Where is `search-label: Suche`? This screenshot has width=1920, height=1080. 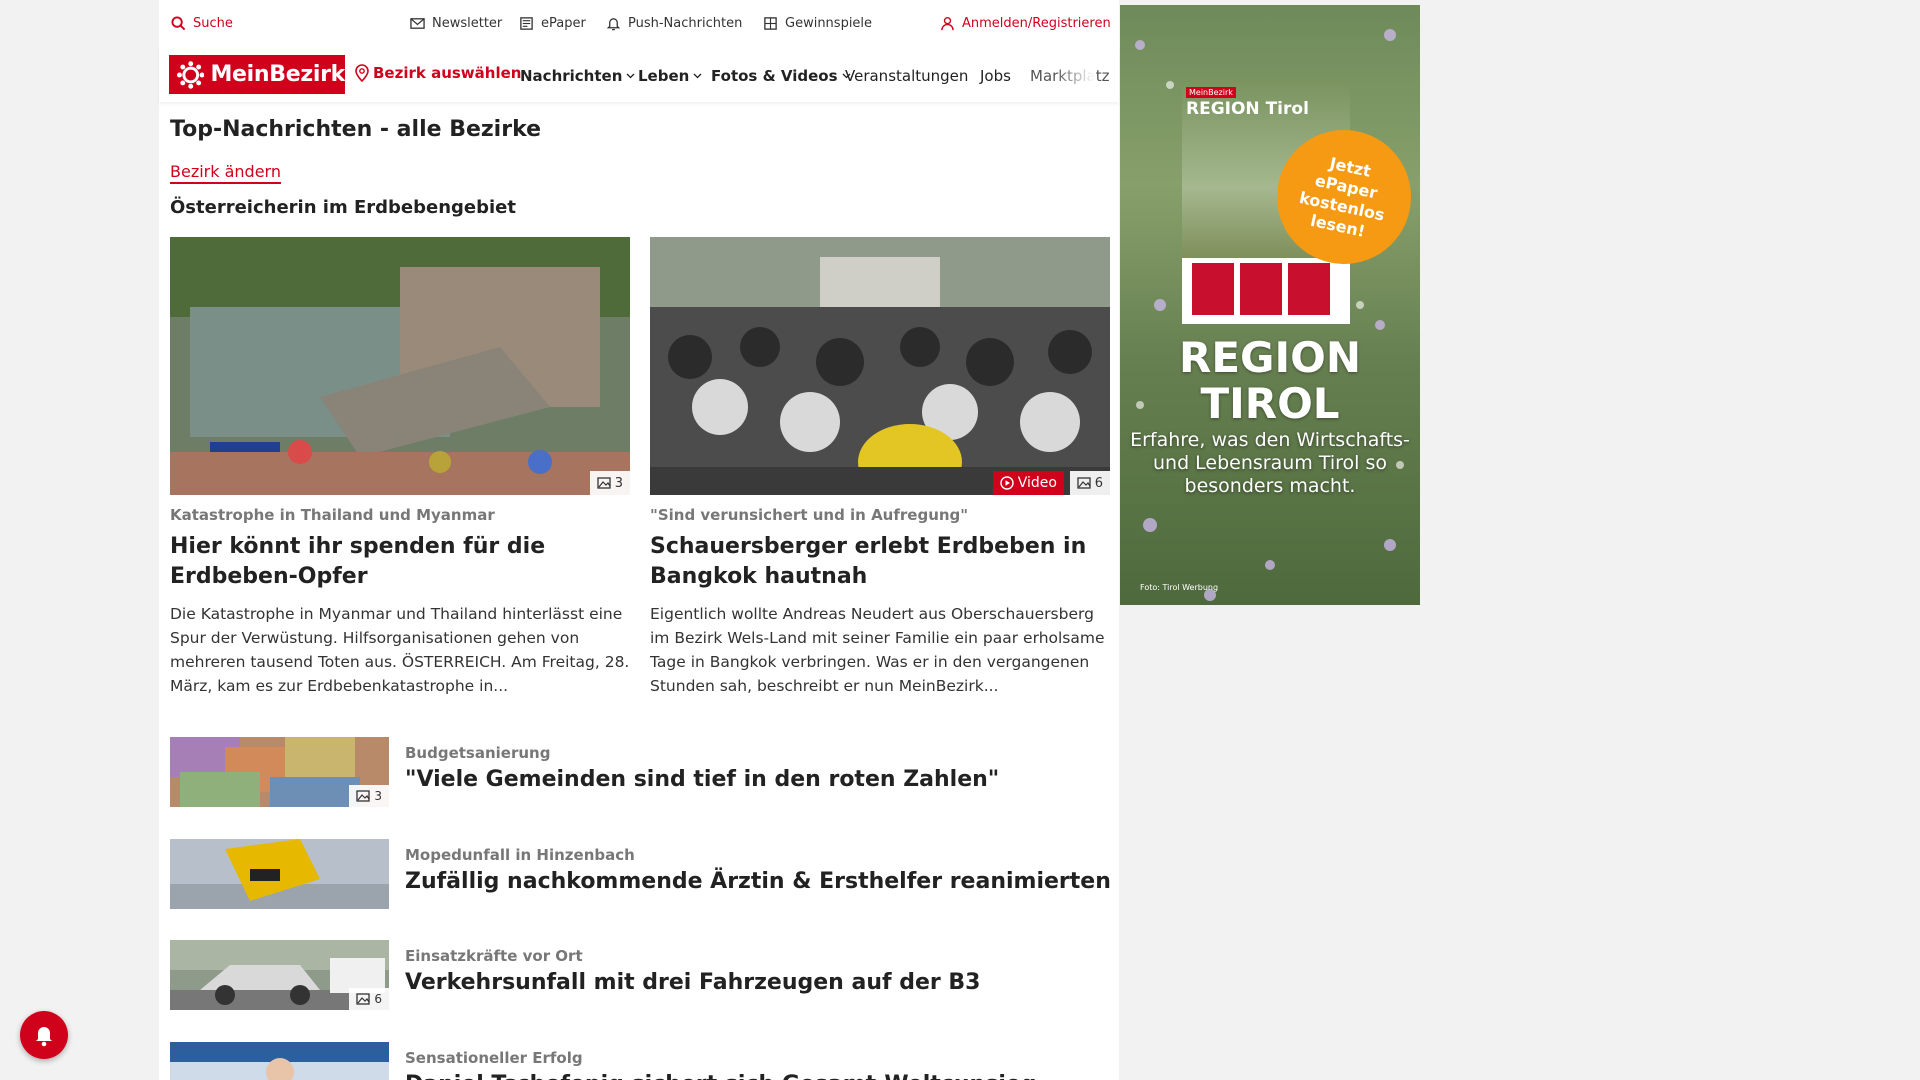 search-label: Suche is located at coordinates (213, 23).